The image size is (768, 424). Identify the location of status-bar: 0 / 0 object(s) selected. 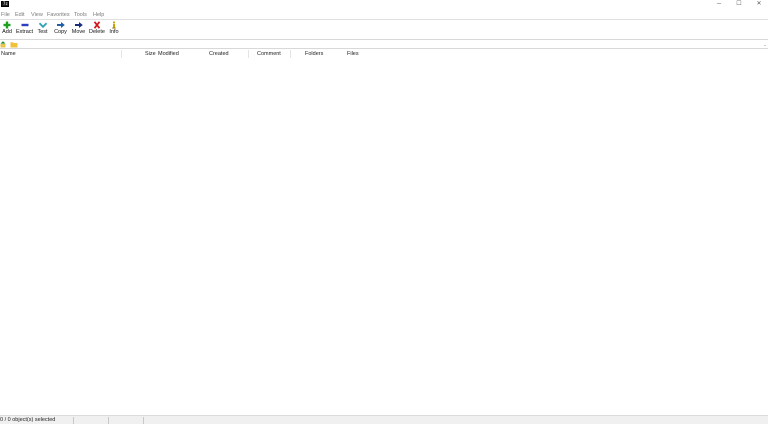
(384, 419).